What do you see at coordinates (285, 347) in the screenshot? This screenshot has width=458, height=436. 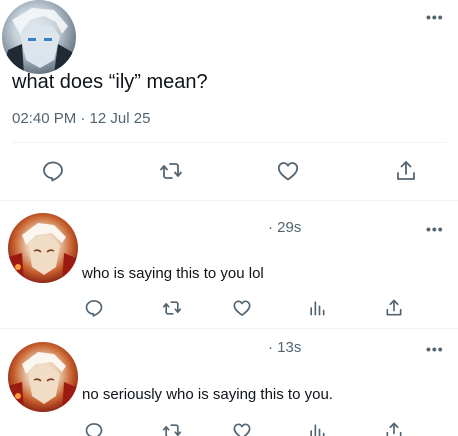 I see `reply-timestamp: · 13s` at bounding box center [285, 347].